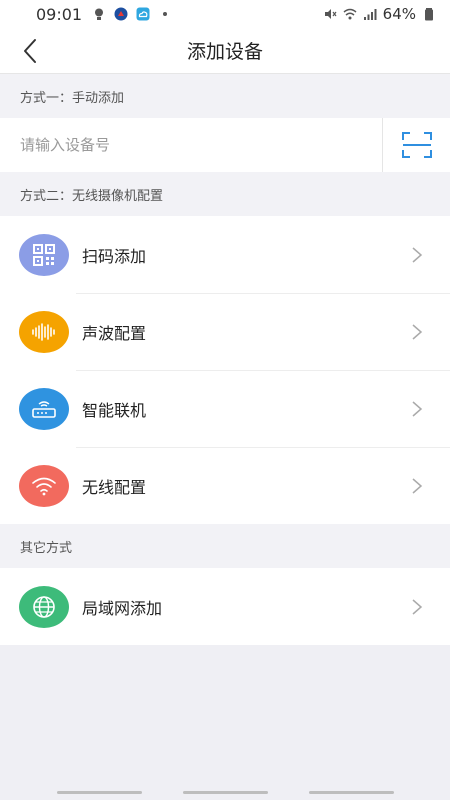 Image resolution: width=450 pixels, height=800 pixels. I want to click on nav-bar: 添加设备, so click(225, 51).